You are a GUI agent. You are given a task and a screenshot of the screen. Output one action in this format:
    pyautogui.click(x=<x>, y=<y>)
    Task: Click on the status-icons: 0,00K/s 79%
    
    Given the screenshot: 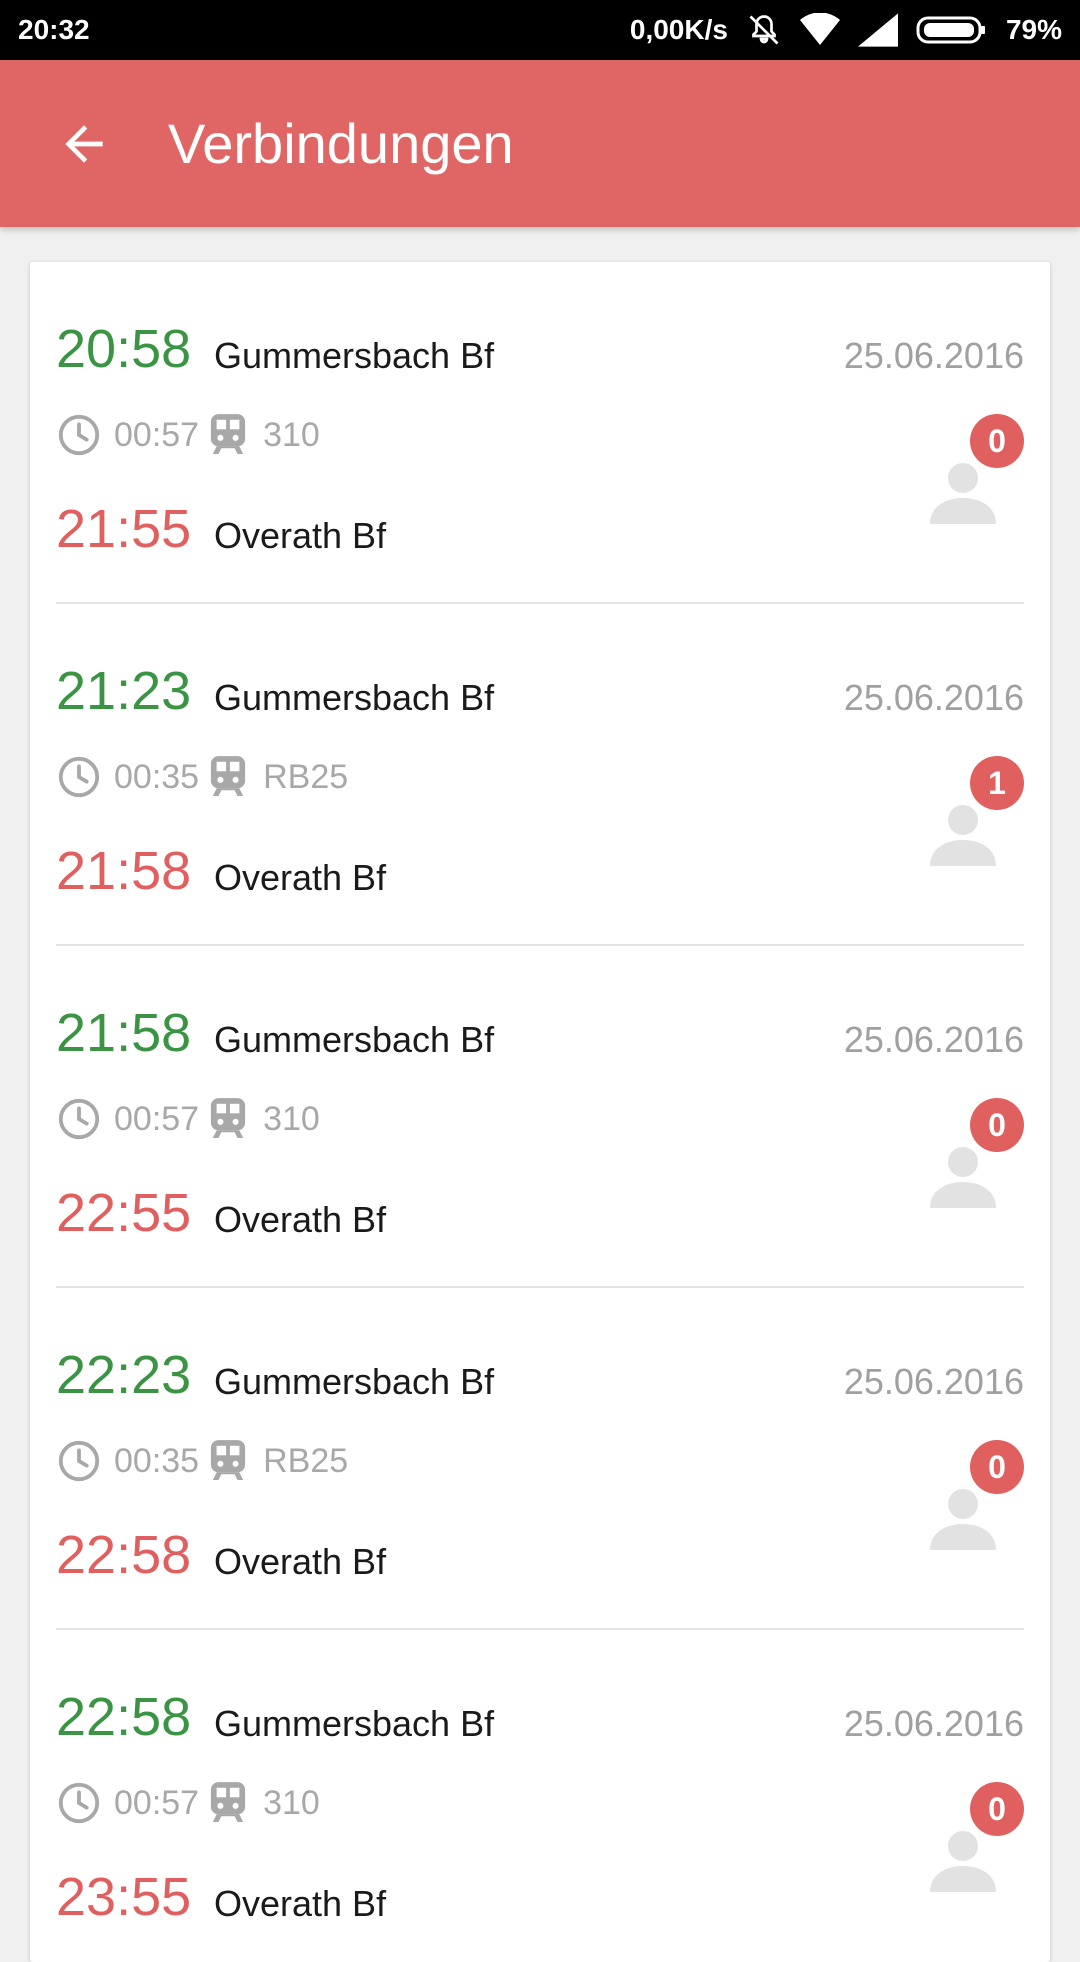 What is the action you would take?
    pyautogui.click(x=846, y=30)
    